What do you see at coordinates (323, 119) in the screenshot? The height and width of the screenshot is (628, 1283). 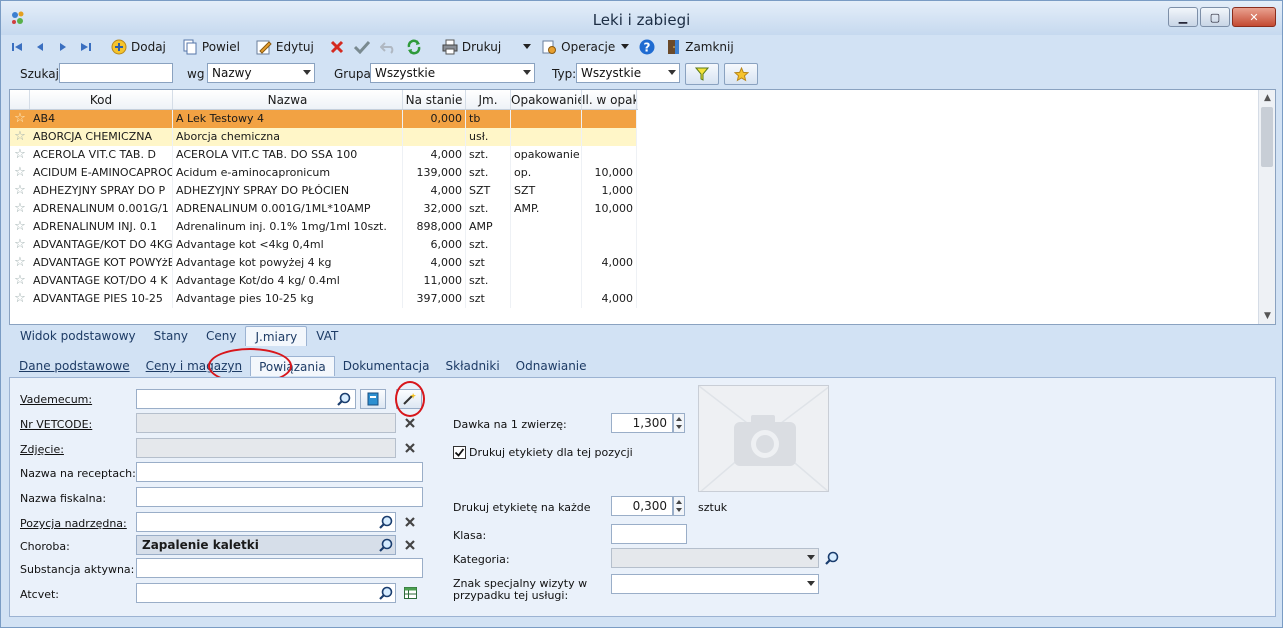 I see `table-row: ☆ AB4 A Lek Testowy 4 0,000 tb` at bounding box center [323, 119].